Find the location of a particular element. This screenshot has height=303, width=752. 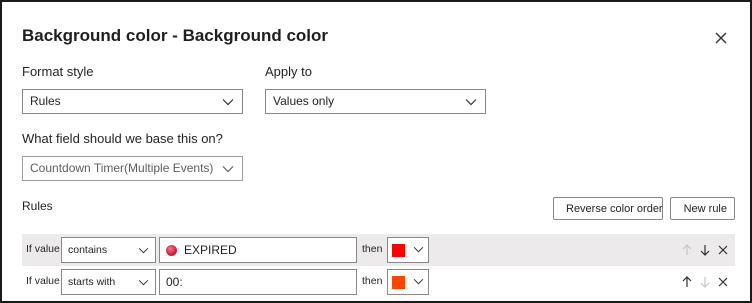

reverse-color-order-label: Reverse color order is located at coordinates (614, 208).